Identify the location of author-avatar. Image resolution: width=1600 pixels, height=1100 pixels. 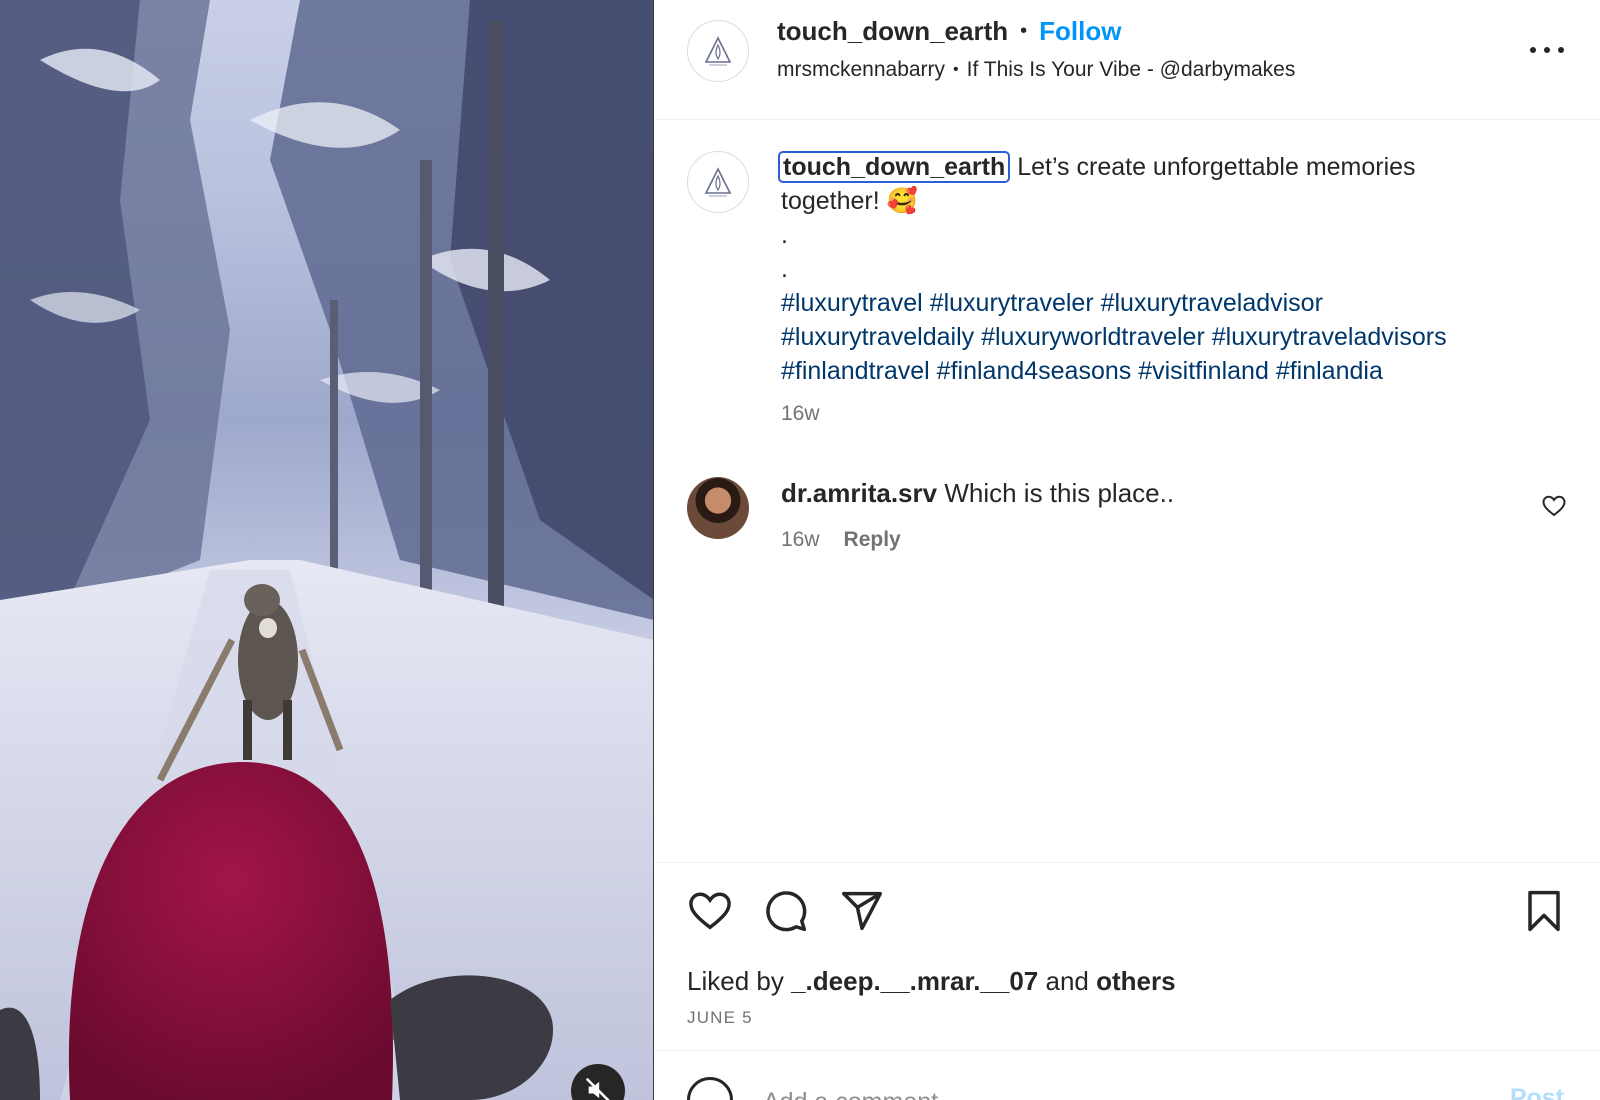
(718, 51).